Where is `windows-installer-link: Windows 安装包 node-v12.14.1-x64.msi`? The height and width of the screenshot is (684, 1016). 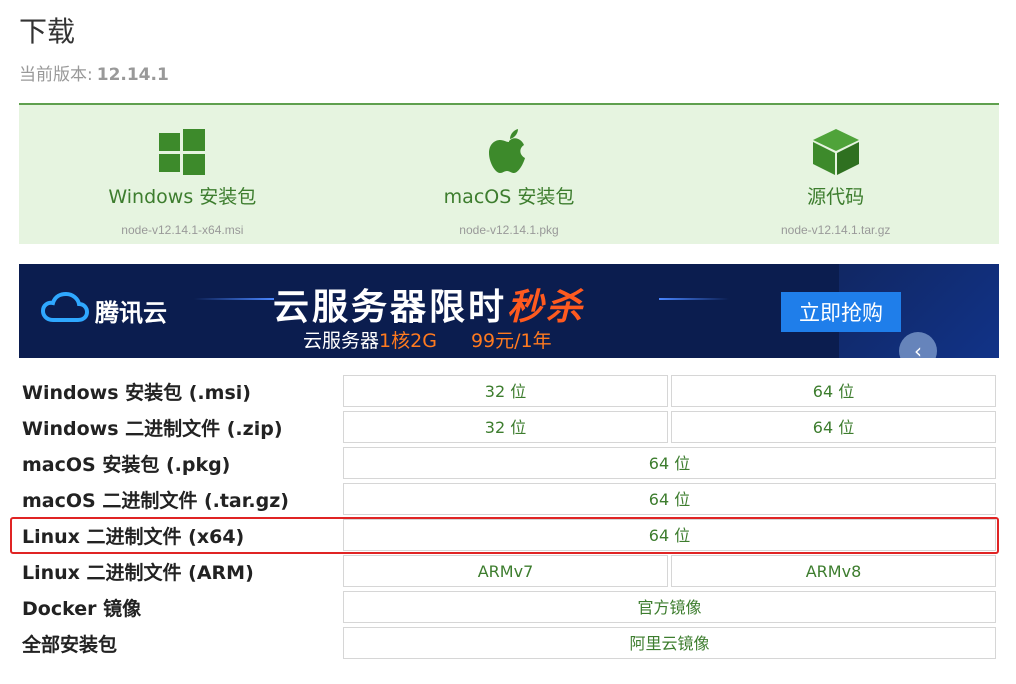
windows-installer-link: Windows 安装包 node-v12.14.1-x64.msi is located at coordinates (182, 174).